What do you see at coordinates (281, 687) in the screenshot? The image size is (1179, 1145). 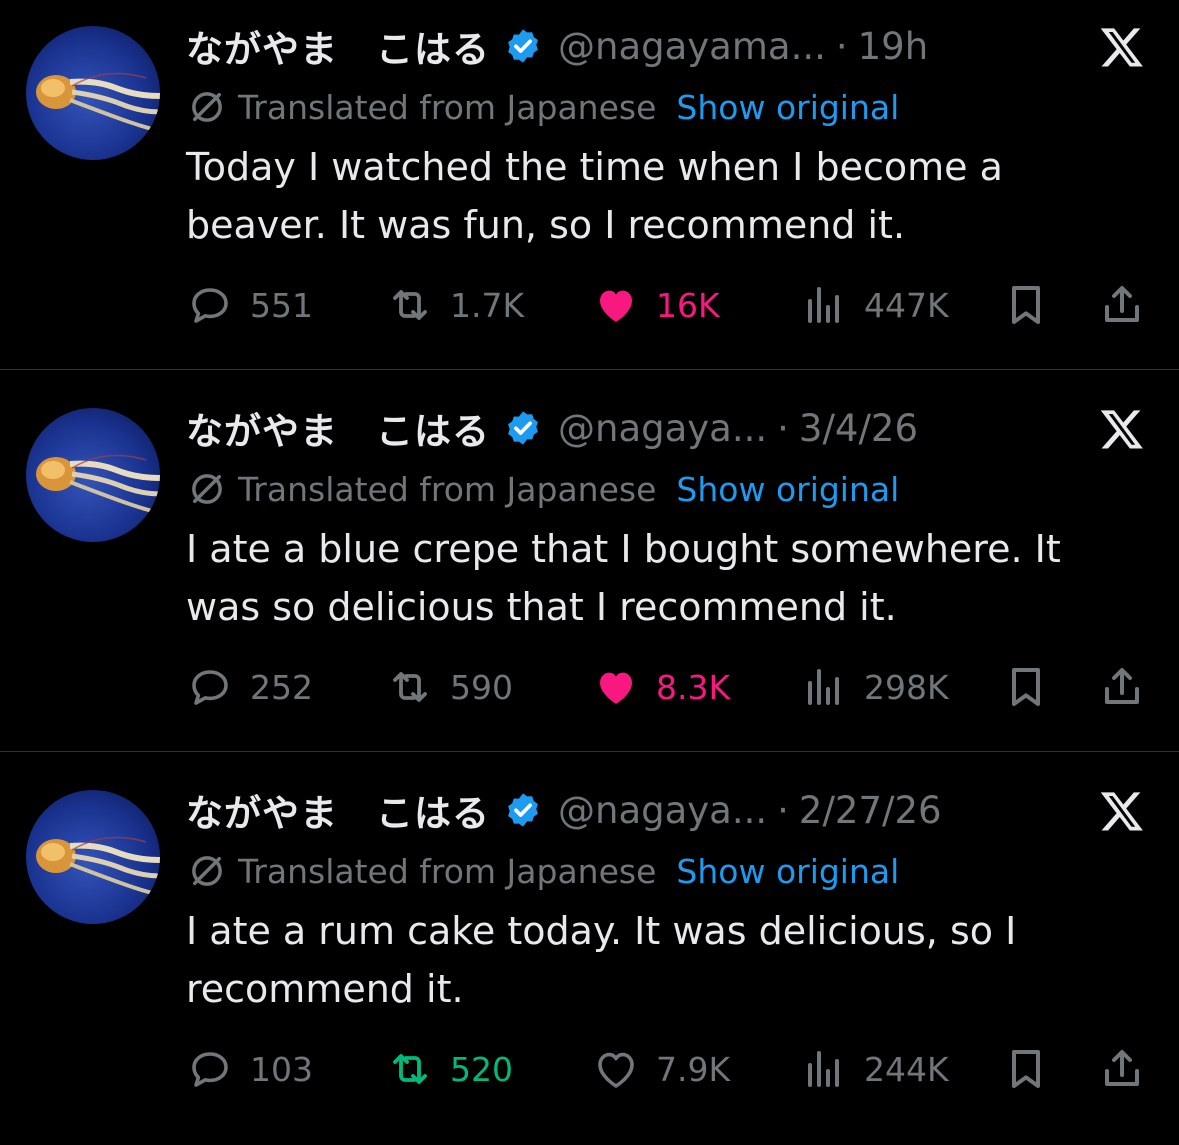 I see `reply-count: 252` at bounding box center [281, 687].